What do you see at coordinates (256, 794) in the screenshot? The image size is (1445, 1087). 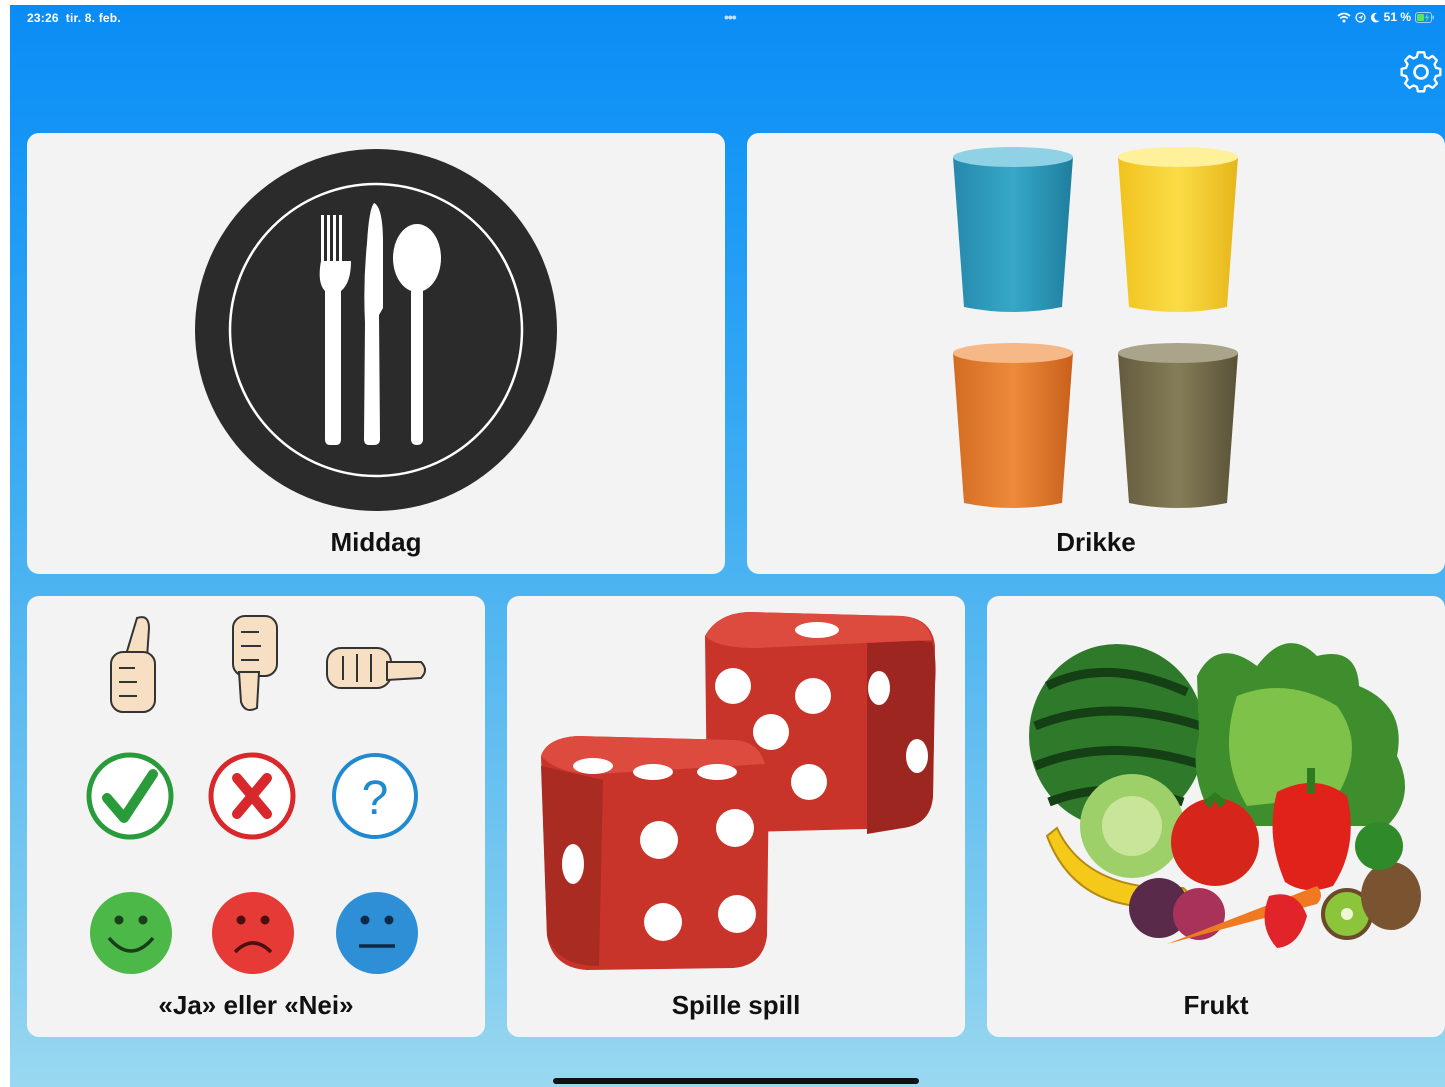 I see `yes-no-symbols-icon: ?` at bounding box center [256, 794].